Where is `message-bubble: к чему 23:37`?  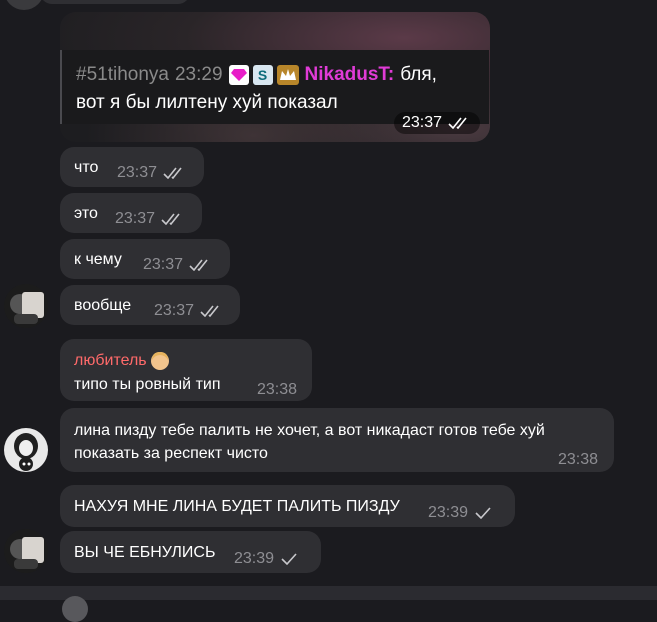 message-bubble: к чему 23:37 is located at coordinates (145, 259).